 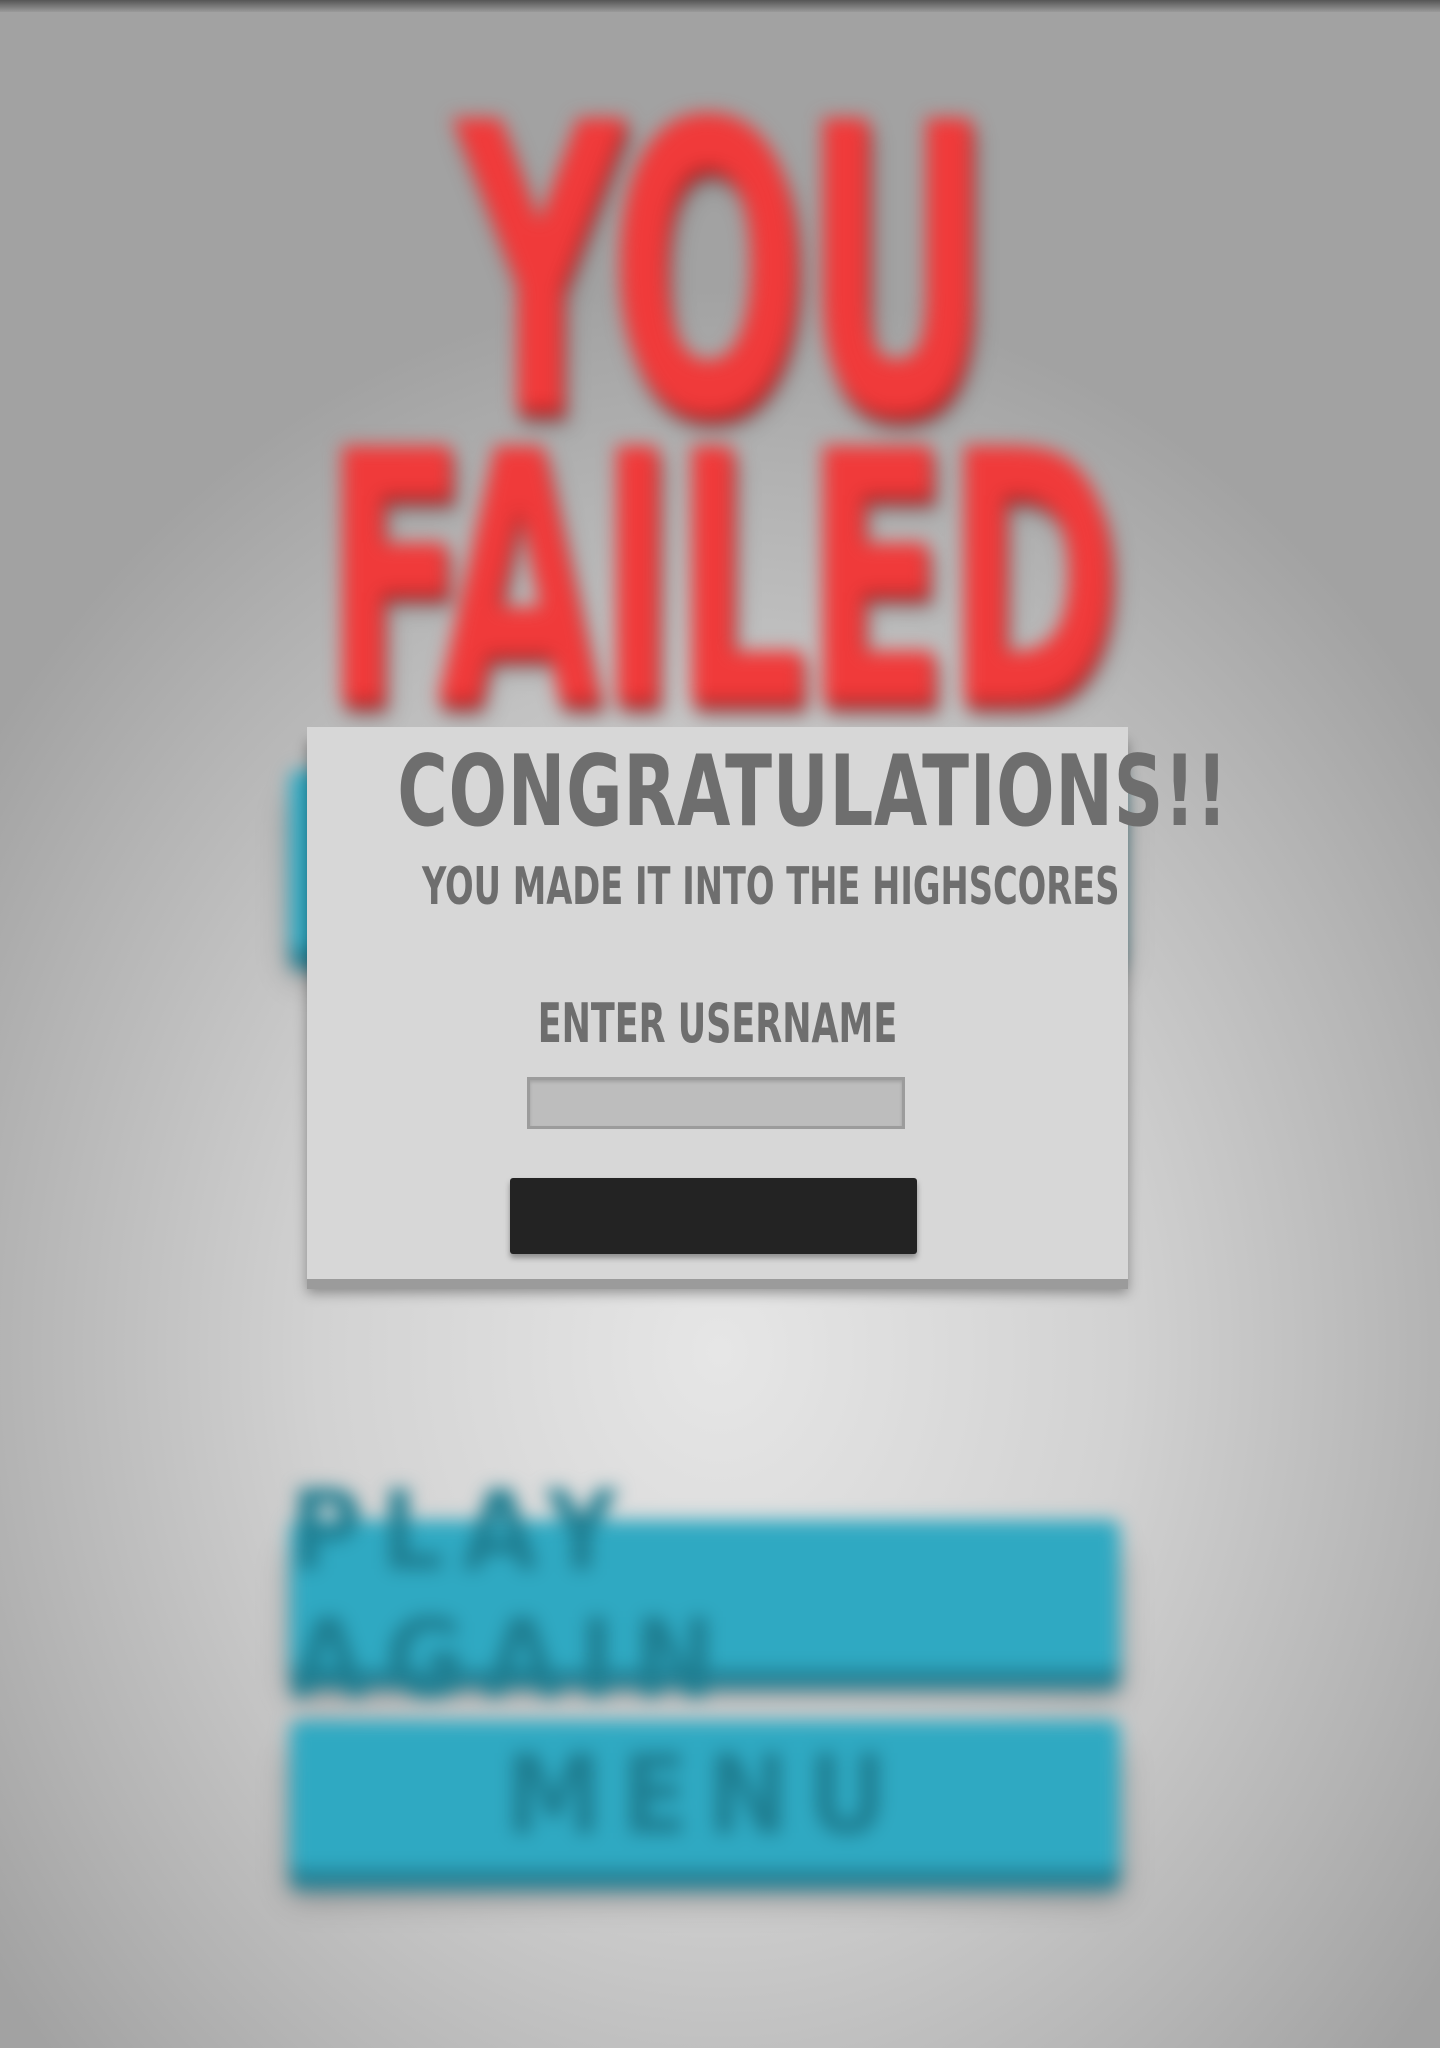 I want to click on menu-label: MENU, so click(x=705, y=1795).